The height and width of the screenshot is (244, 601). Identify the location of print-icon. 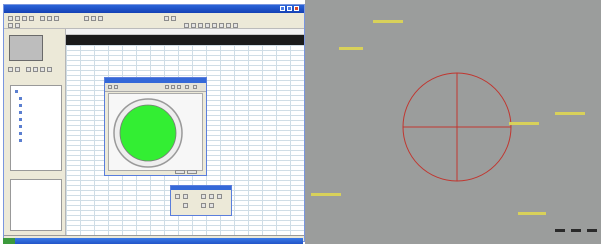
(31, 18).